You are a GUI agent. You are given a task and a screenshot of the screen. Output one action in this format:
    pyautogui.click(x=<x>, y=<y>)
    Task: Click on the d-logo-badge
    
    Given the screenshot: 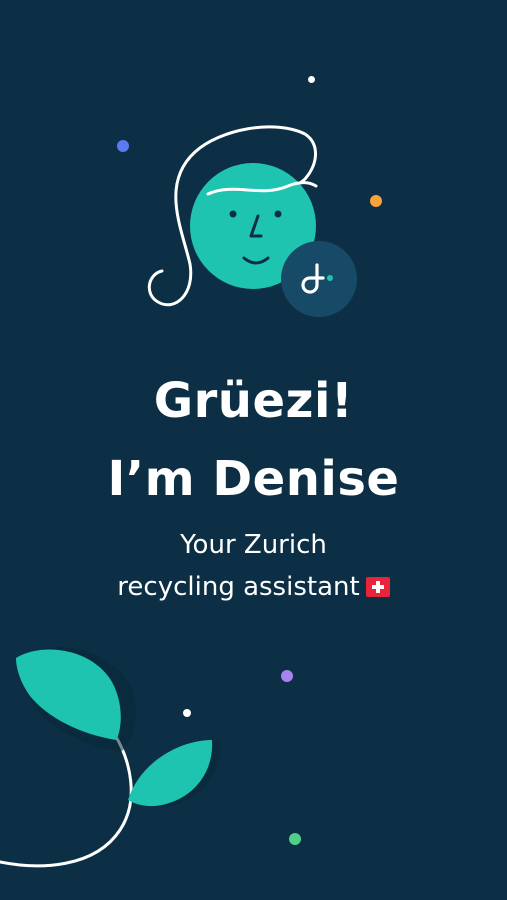 What is the action you would take?
    pyautogui.click(x=319, y=279)
    